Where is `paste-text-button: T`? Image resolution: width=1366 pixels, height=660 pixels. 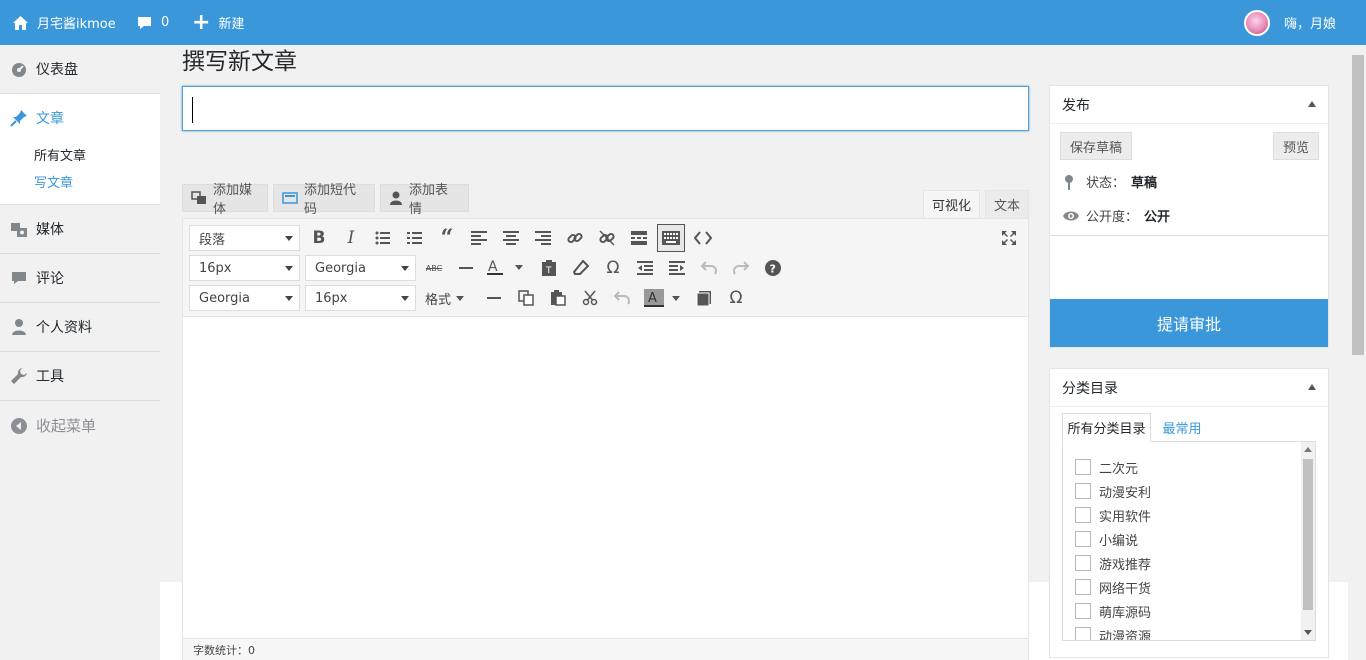 paste-text-button: T is located at coordinates (549, 268).